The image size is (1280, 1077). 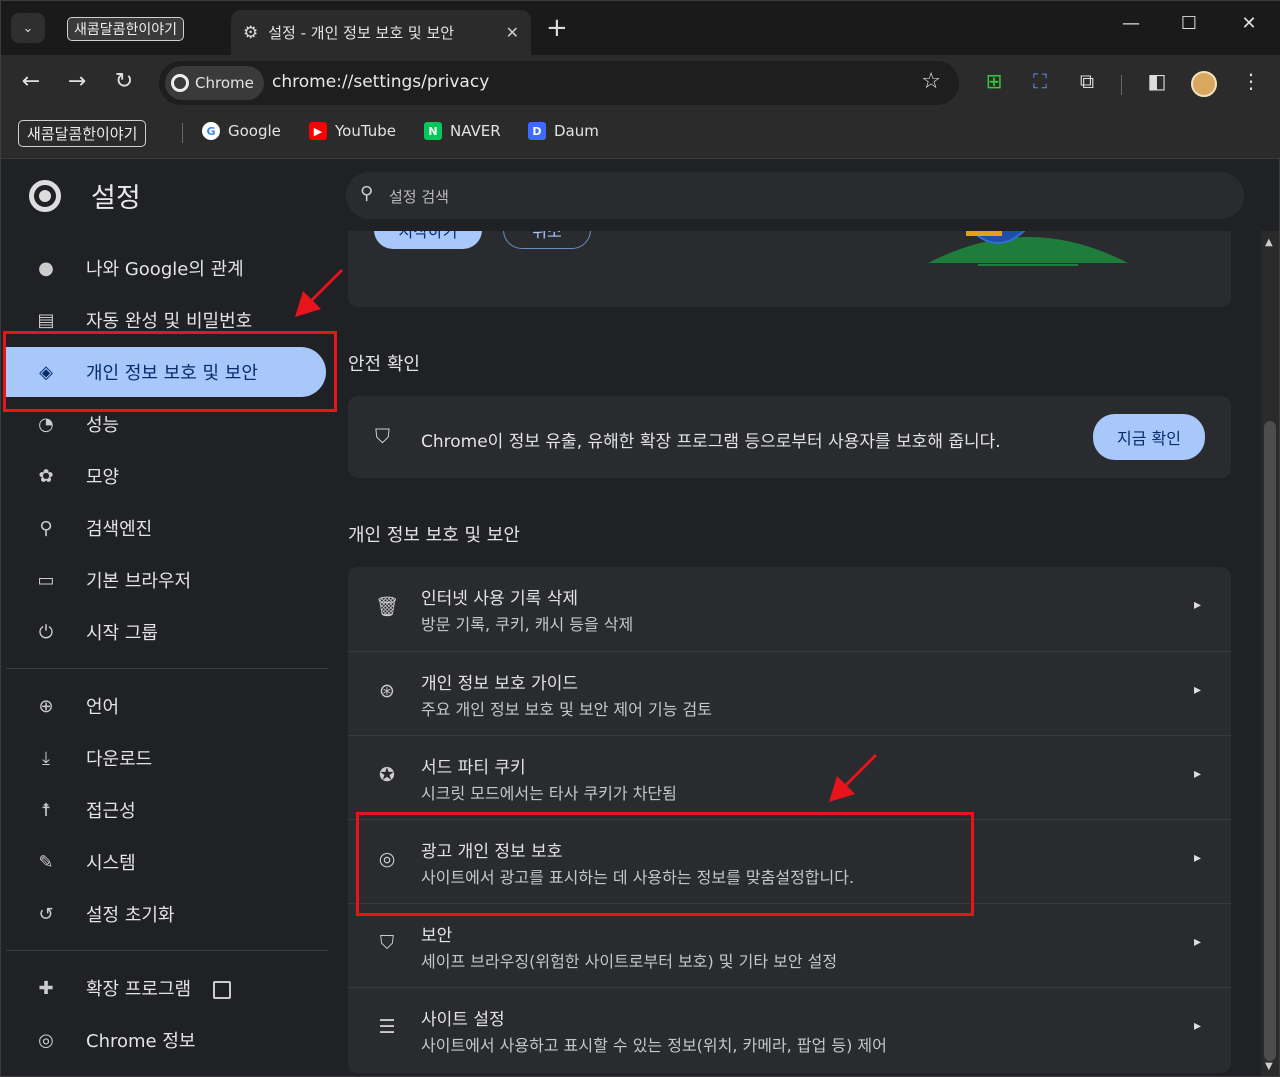 What do you see at coordinates (789, 609) in the screenshot?
I see `row-clear-browsing-data: 🗑 인터넷 사용 기록 삭제 방문 기록, 쿠키, 캐시 등을 삭제 ▸` at bounding box center [789, 609].